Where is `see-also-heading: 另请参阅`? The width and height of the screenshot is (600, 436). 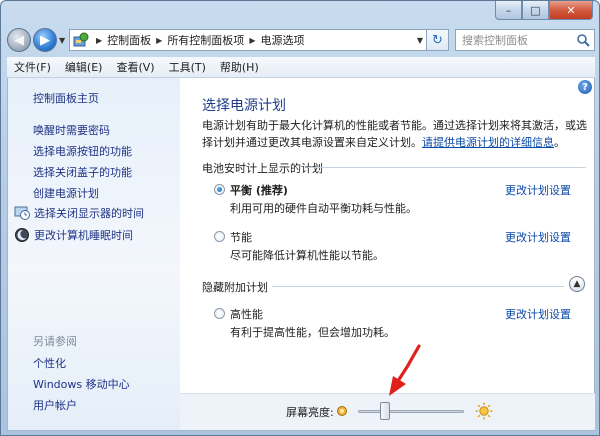 see-also-heading: 另请参阅 is located at coordinates (55, 341).